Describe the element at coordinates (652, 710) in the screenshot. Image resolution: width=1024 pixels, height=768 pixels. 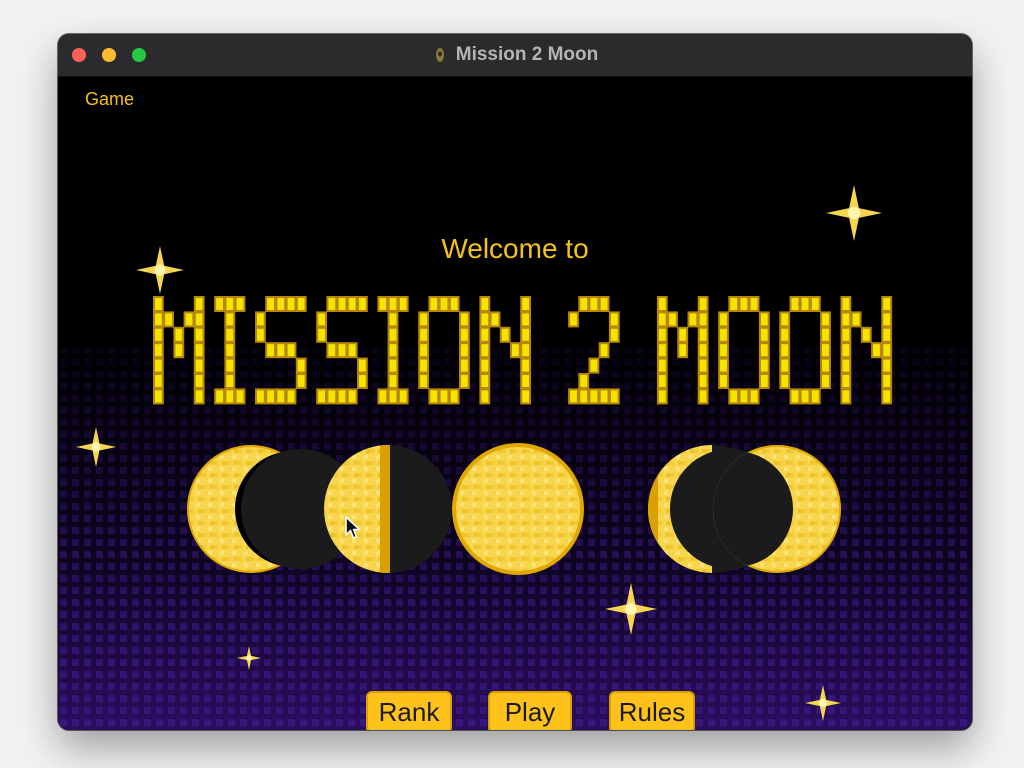
I see `rules-button: Rules` at that location.